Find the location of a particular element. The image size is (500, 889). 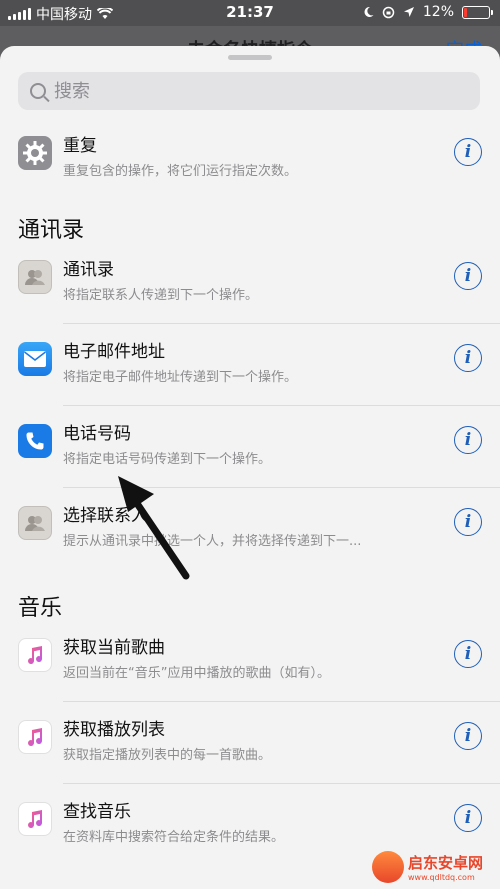

action-row-email-address: 电子邮件地址 将指定电子邮件地址传递到下一个操作。 i is located at coordinates (250, 365).